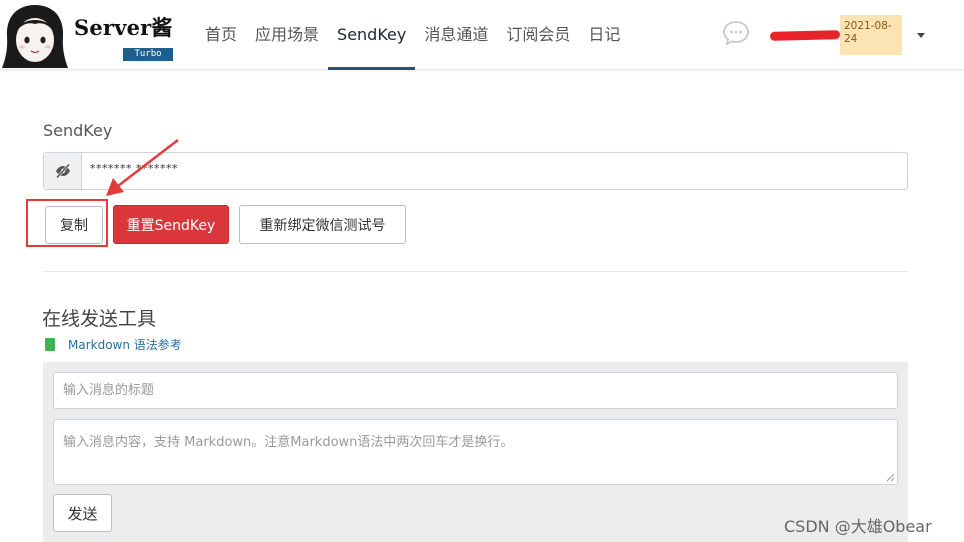 This screenshot has width=964, height=542. Describe the element at coordinates (148, 54) in the screenshot. I see `turbo-badge: Turbo` at that location.